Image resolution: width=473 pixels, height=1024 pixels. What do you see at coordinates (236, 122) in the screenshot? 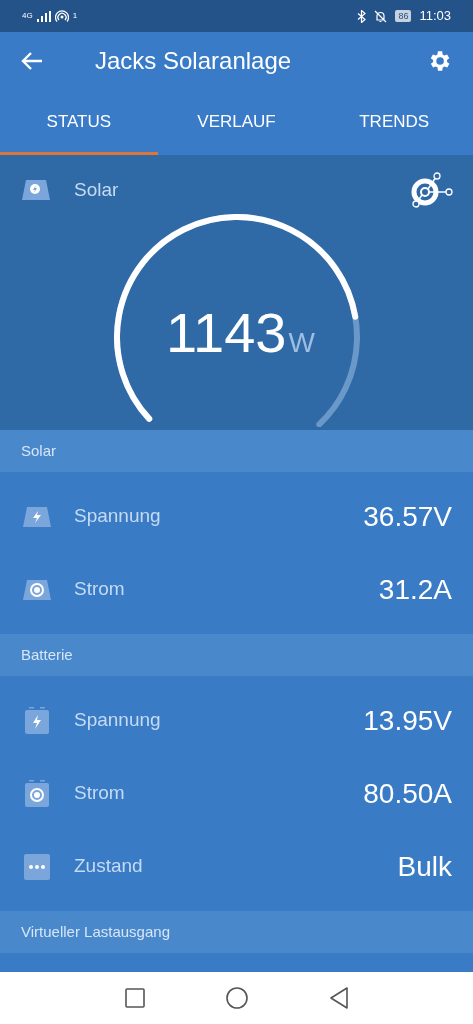
I see `tab: VERLAUF` at bounding box center [236, 122].